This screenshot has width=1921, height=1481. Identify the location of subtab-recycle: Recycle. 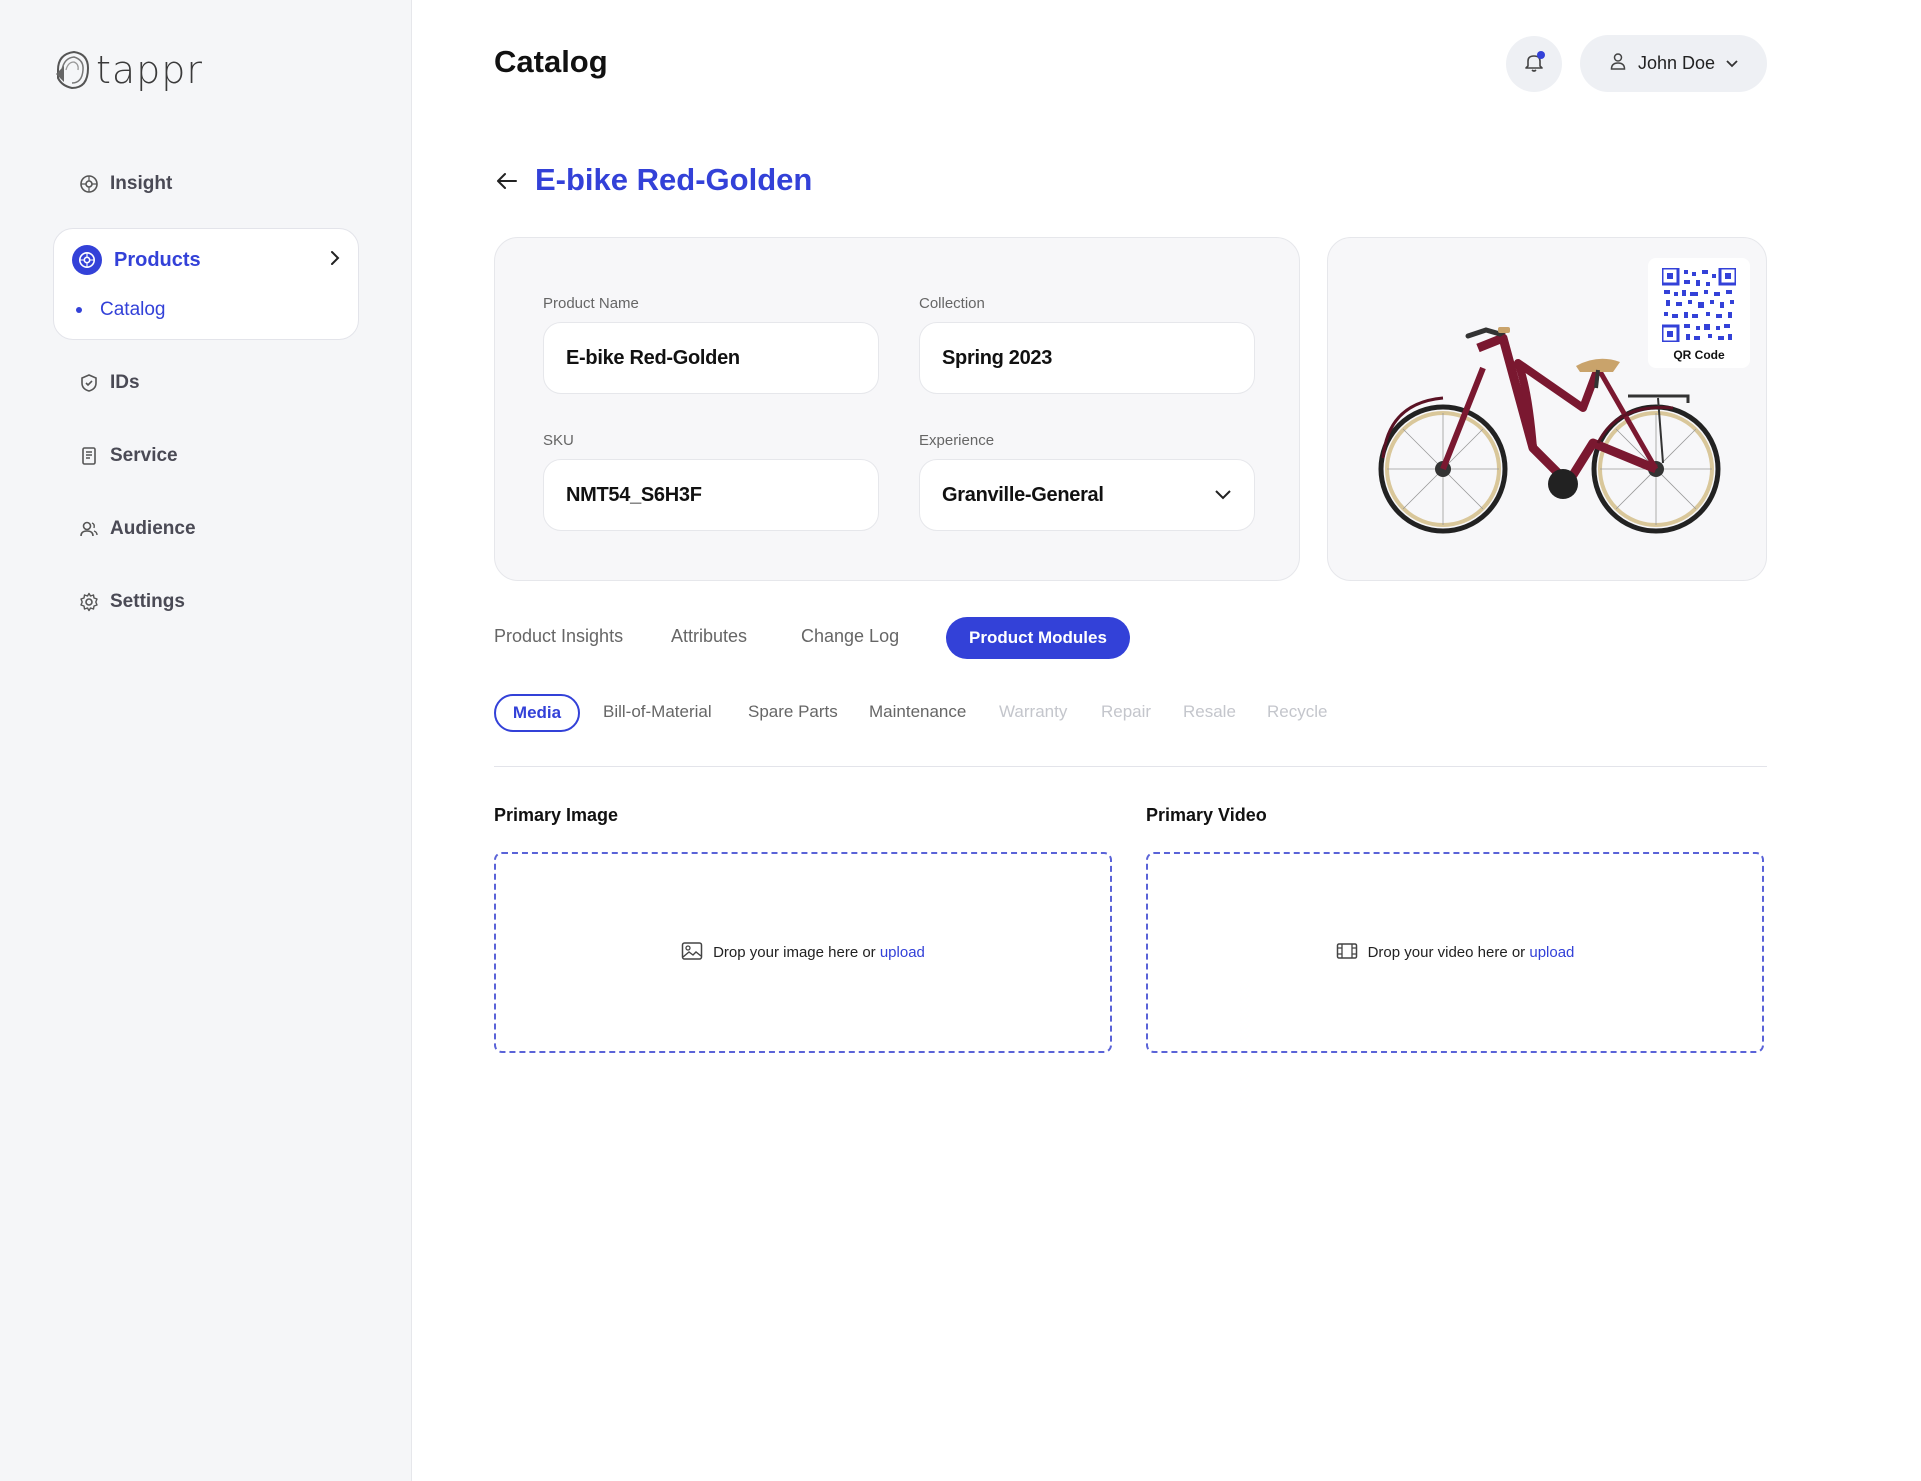
(1297, 712).